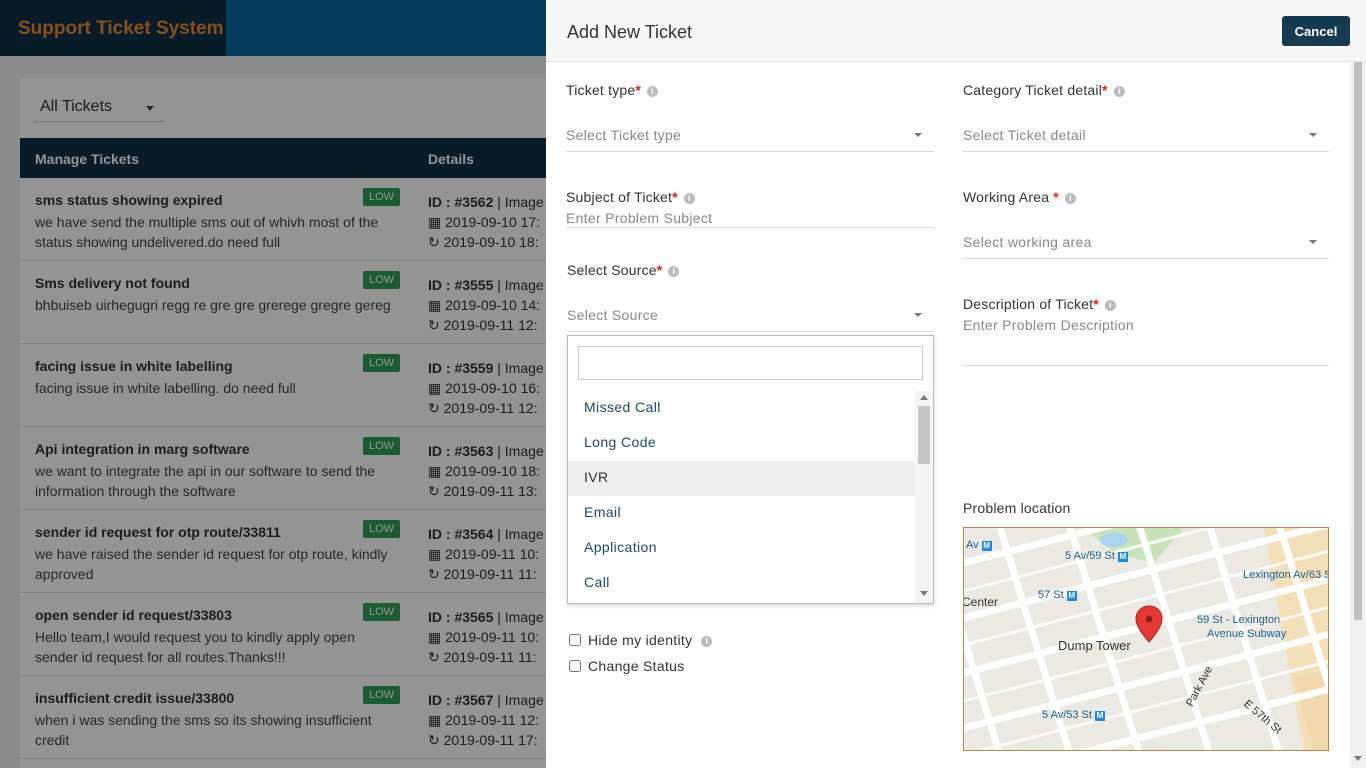  I want to click on map-label: 5 Av/53 St M, so click(1073, 715).